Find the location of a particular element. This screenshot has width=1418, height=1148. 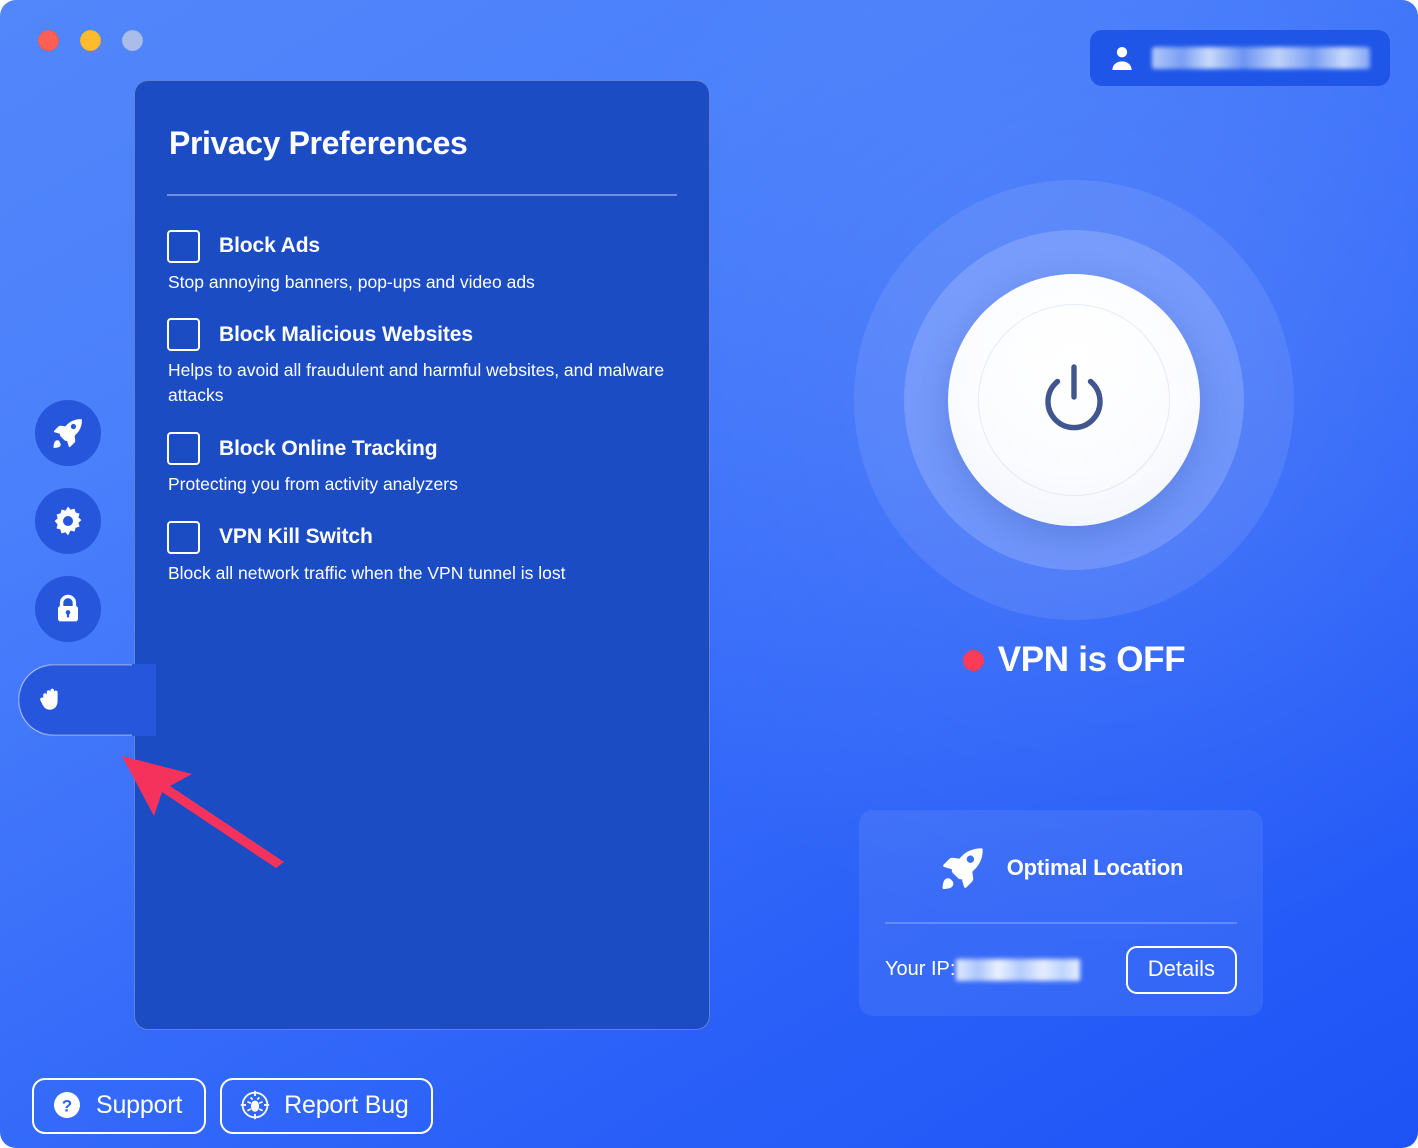

gear-icon is located at coordinates (67, 521).